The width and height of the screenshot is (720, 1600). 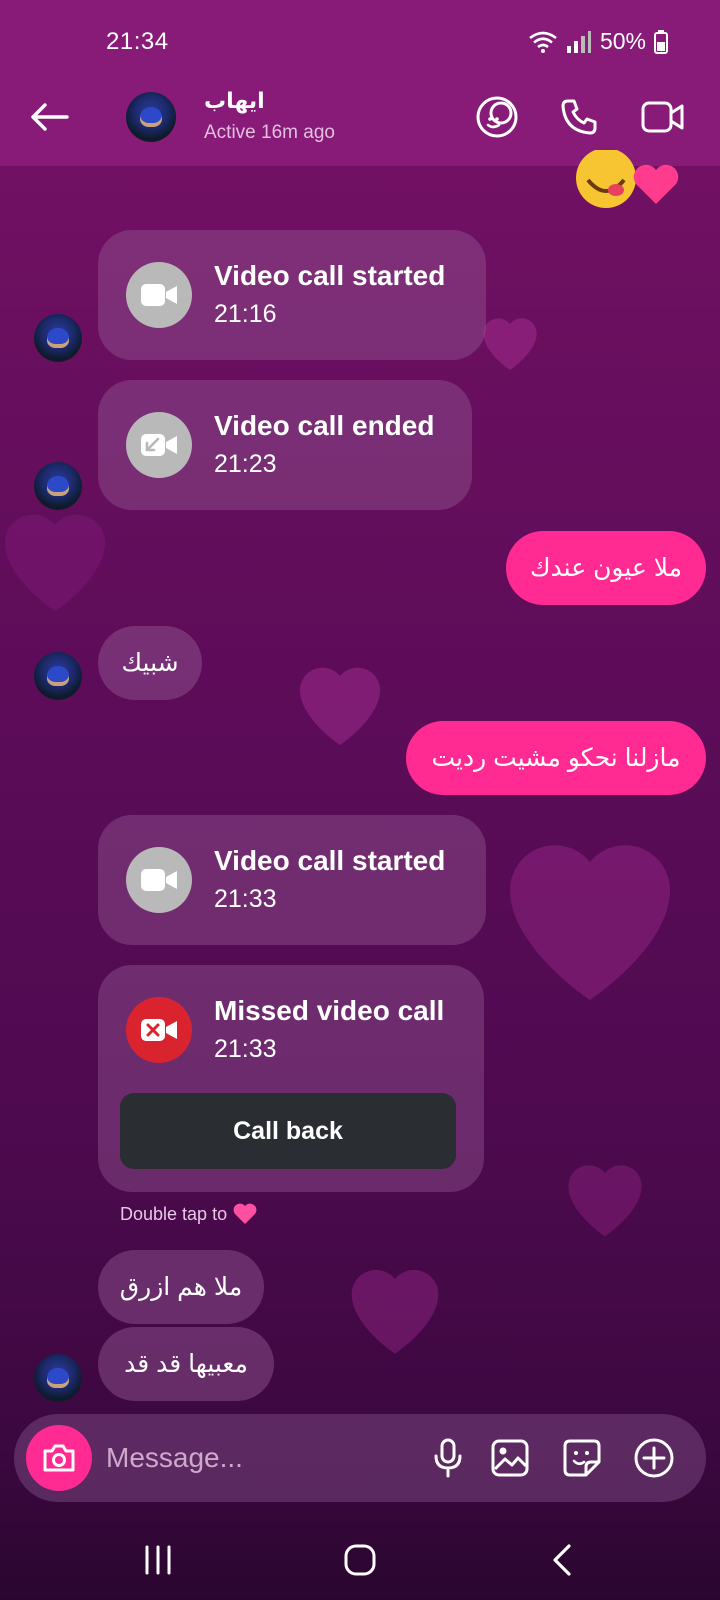 I want to click on recent-apps-icon, so click(x=158, y=1560).